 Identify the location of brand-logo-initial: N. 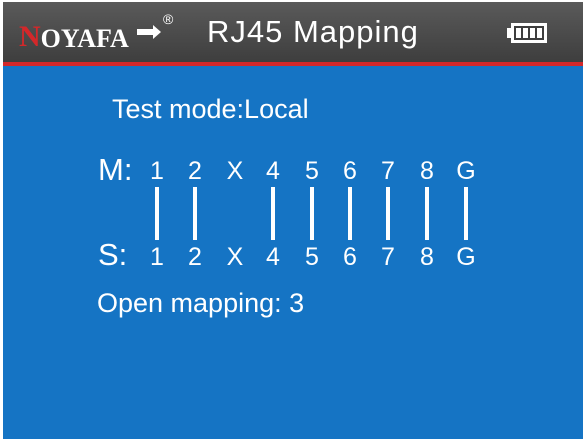
(30, 36).